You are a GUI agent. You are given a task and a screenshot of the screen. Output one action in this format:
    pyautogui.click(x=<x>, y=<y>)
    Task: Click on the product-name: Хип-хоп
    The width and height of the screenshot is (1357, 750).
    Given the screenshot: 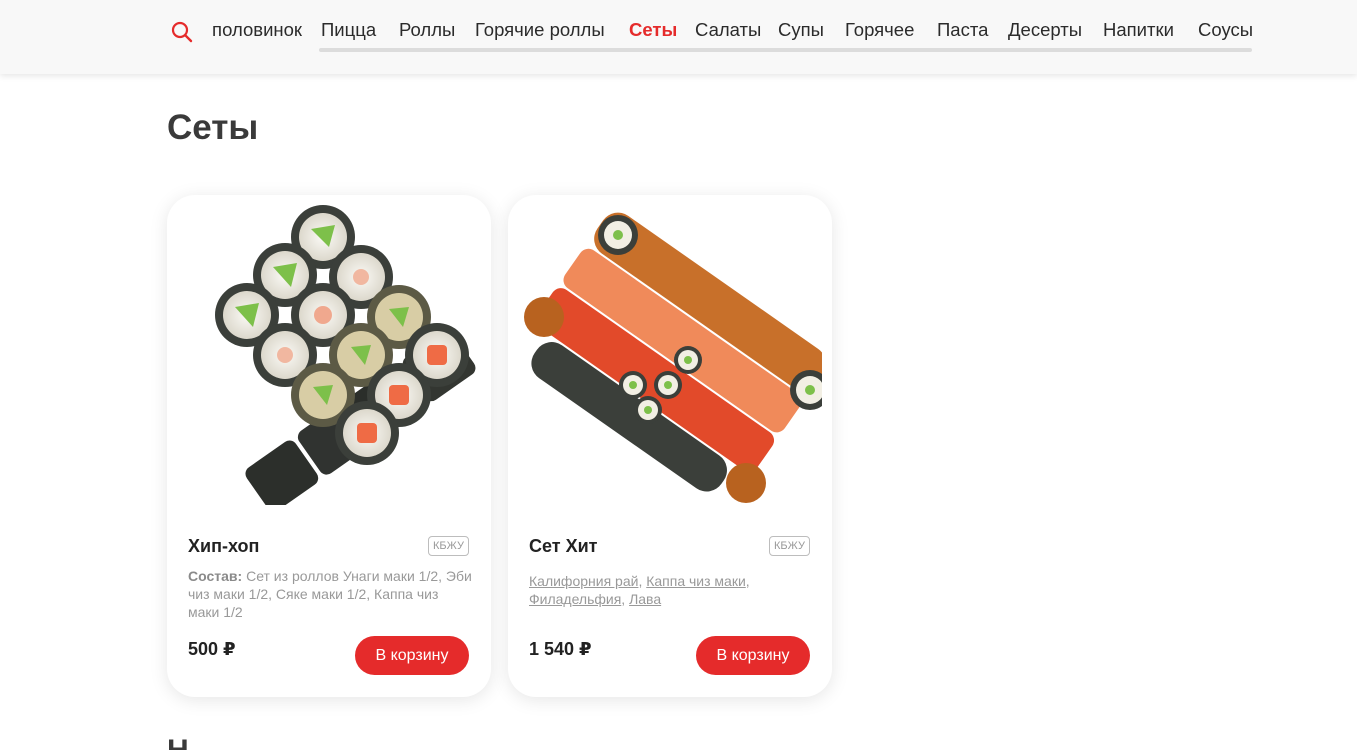 What is the action you would take?
    pyautogui.click(x=223, y=546)
    